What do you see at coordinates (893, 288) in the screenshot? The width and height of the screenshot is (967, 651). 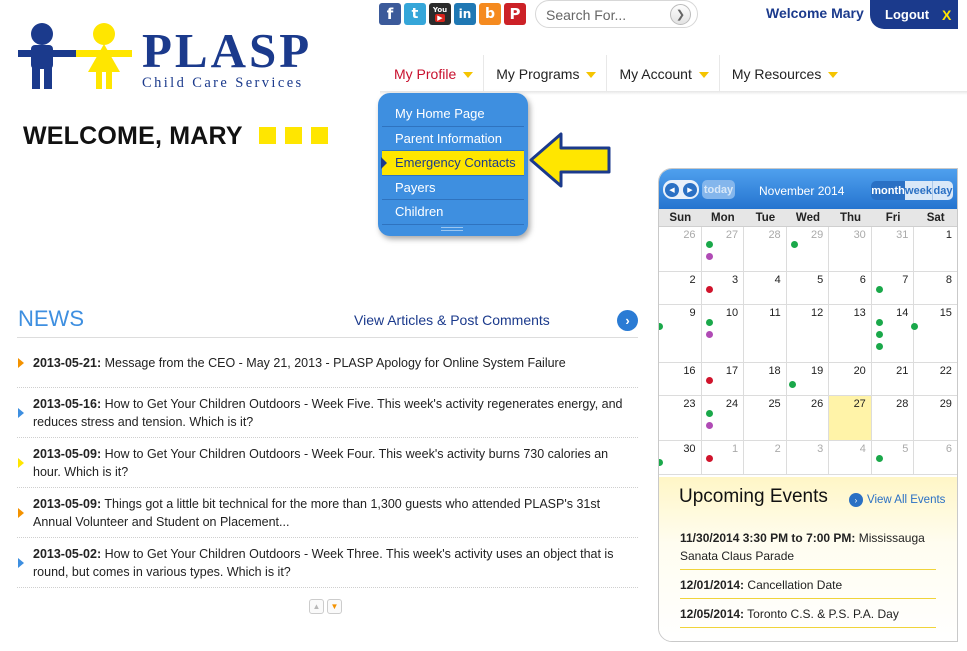 I see `calendar-day: 7` at bounding box center [893, 288].